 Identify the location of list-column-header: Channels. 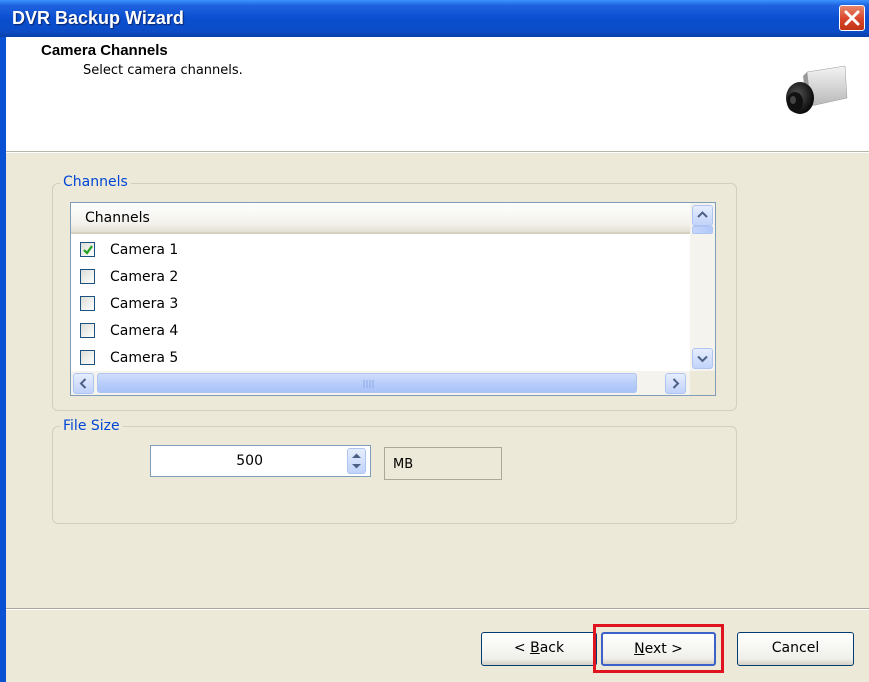
(380, 218).